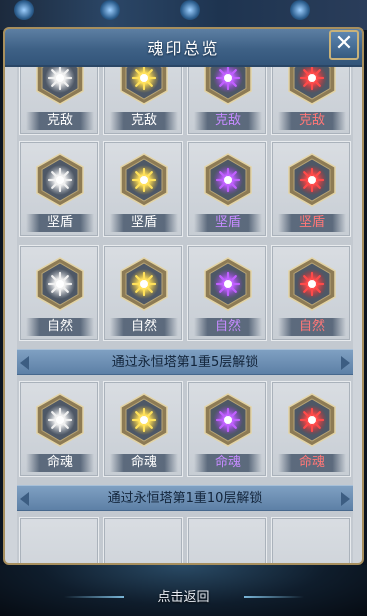 The height and width of the screenshot is (616, 367). I want to click on top-background, so click(183, 15).